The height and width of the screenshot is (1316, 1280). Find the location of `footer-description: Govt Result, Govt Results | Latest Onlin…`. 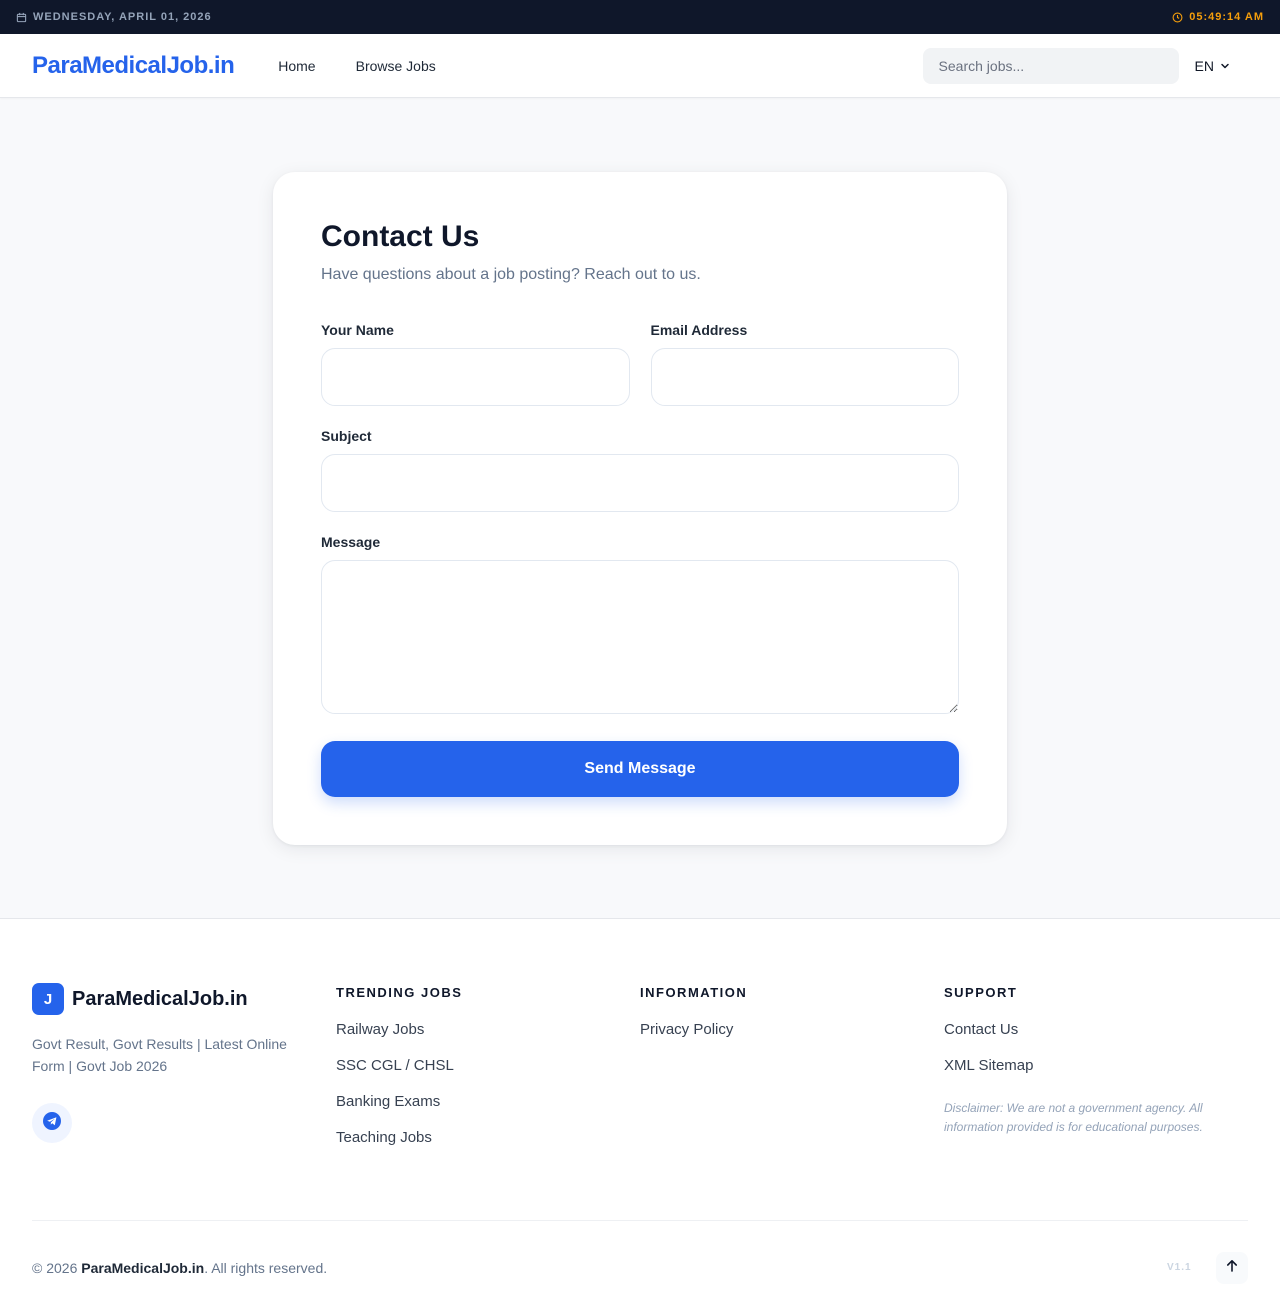

footer-description: Govt Result, Govt Results | Latest Onlin… is located at coordinates (159, 1055).